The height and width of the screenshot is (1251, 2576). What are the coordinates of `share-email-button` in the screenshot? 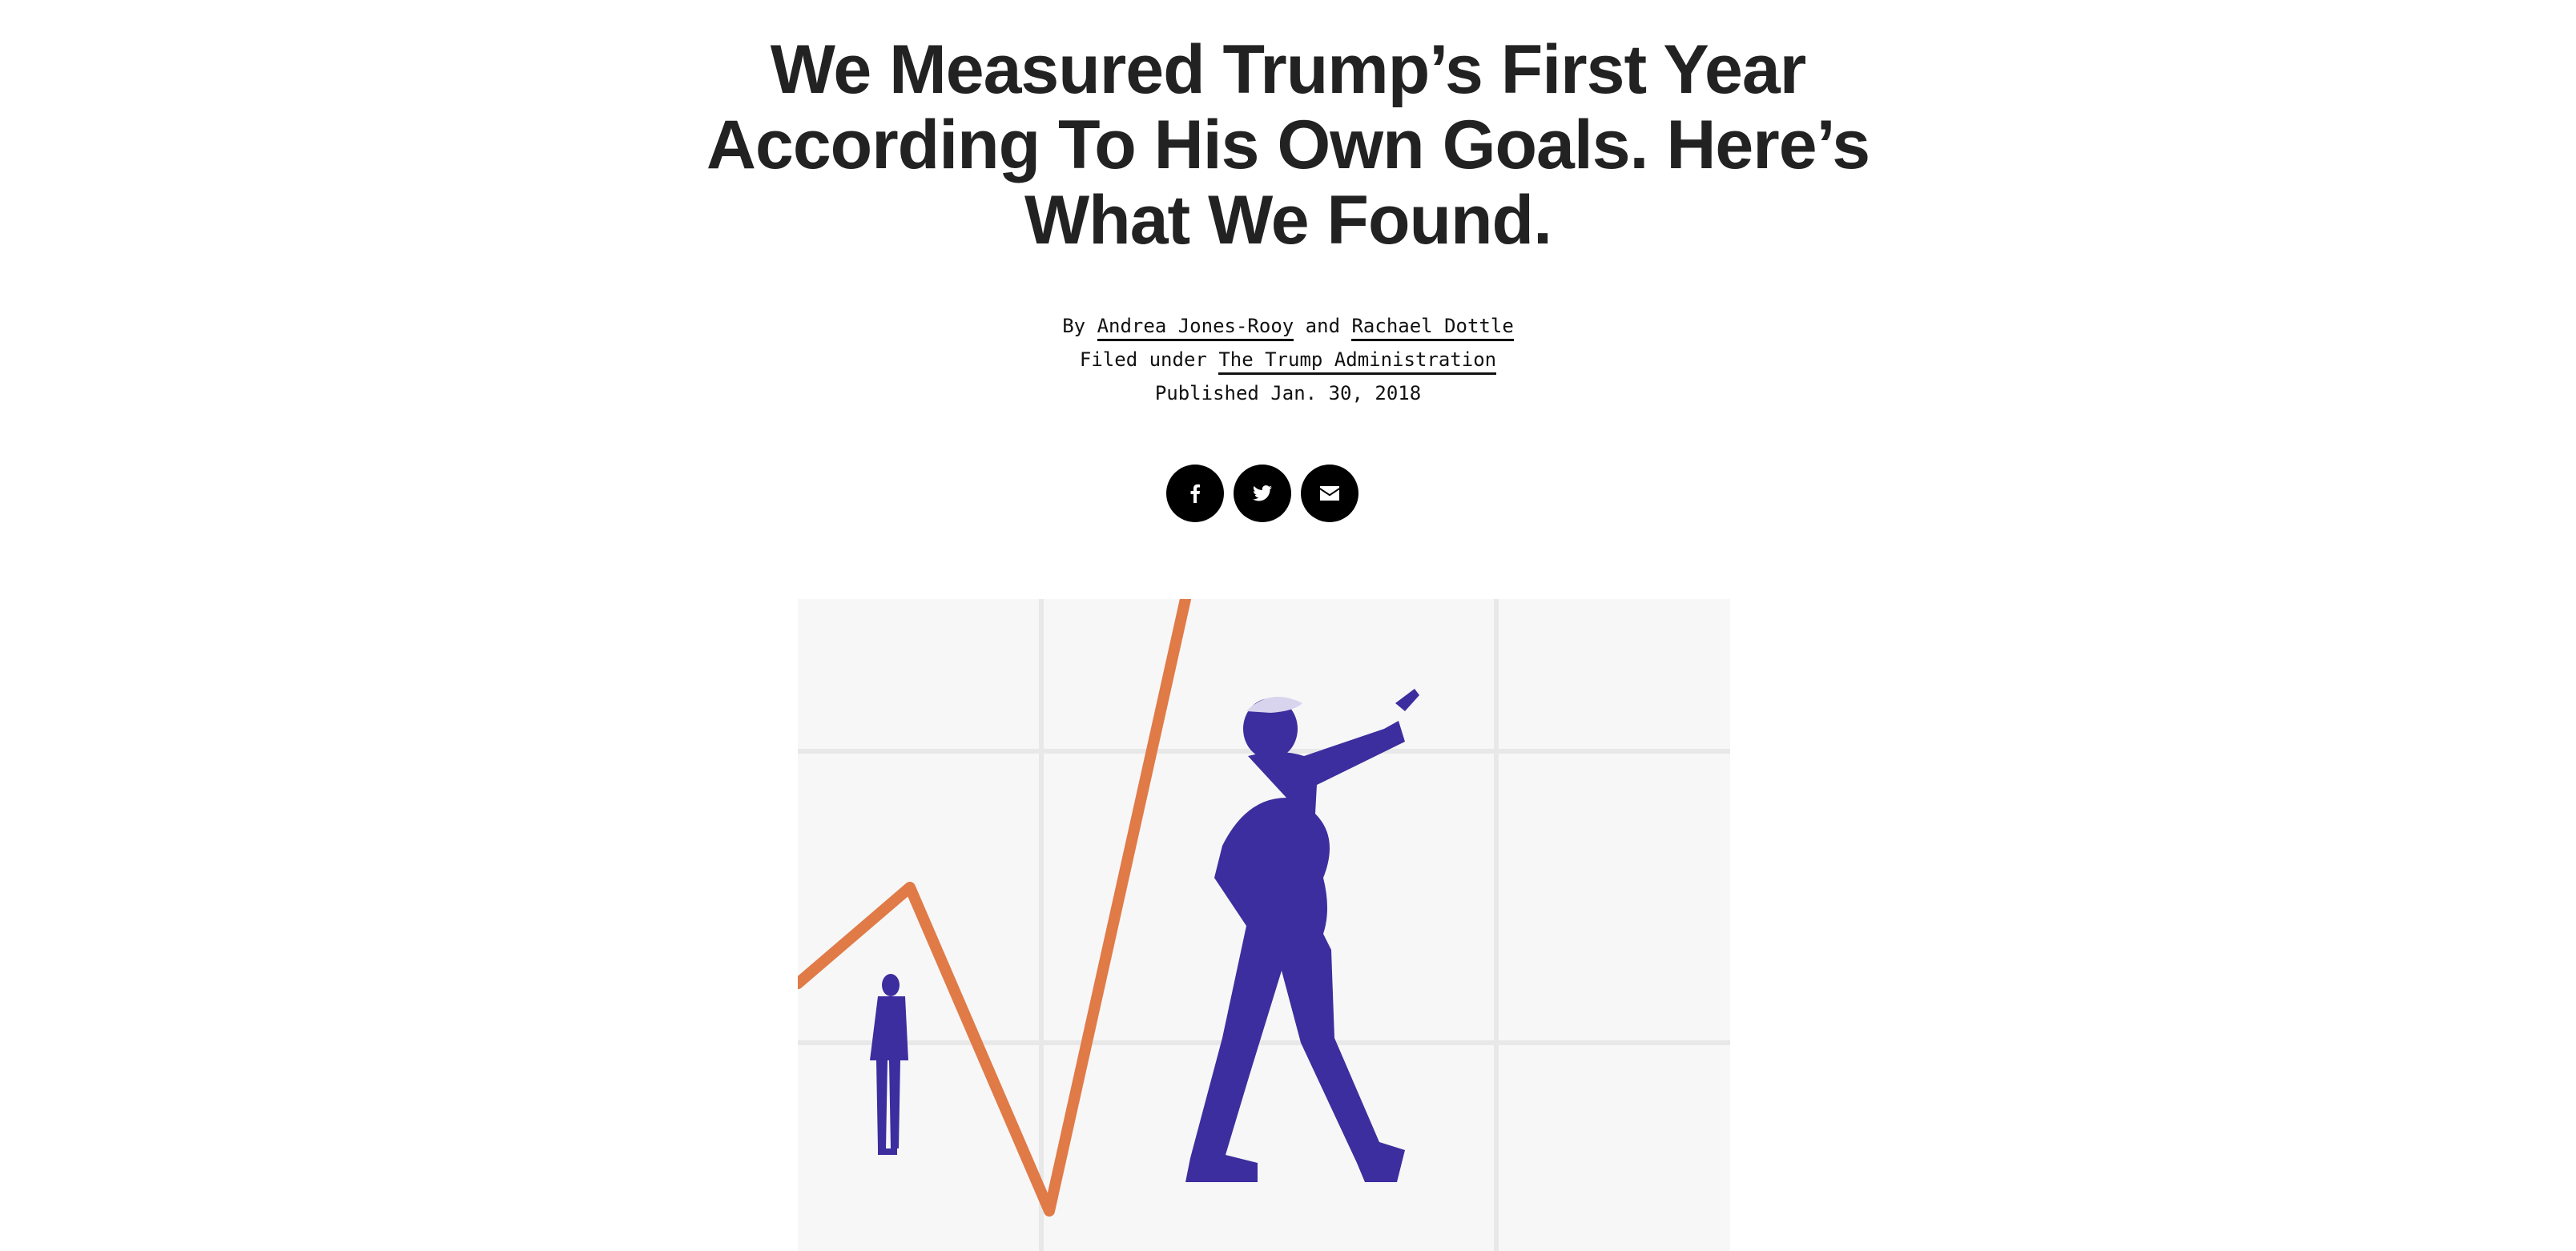 It's located at (1329, 493).